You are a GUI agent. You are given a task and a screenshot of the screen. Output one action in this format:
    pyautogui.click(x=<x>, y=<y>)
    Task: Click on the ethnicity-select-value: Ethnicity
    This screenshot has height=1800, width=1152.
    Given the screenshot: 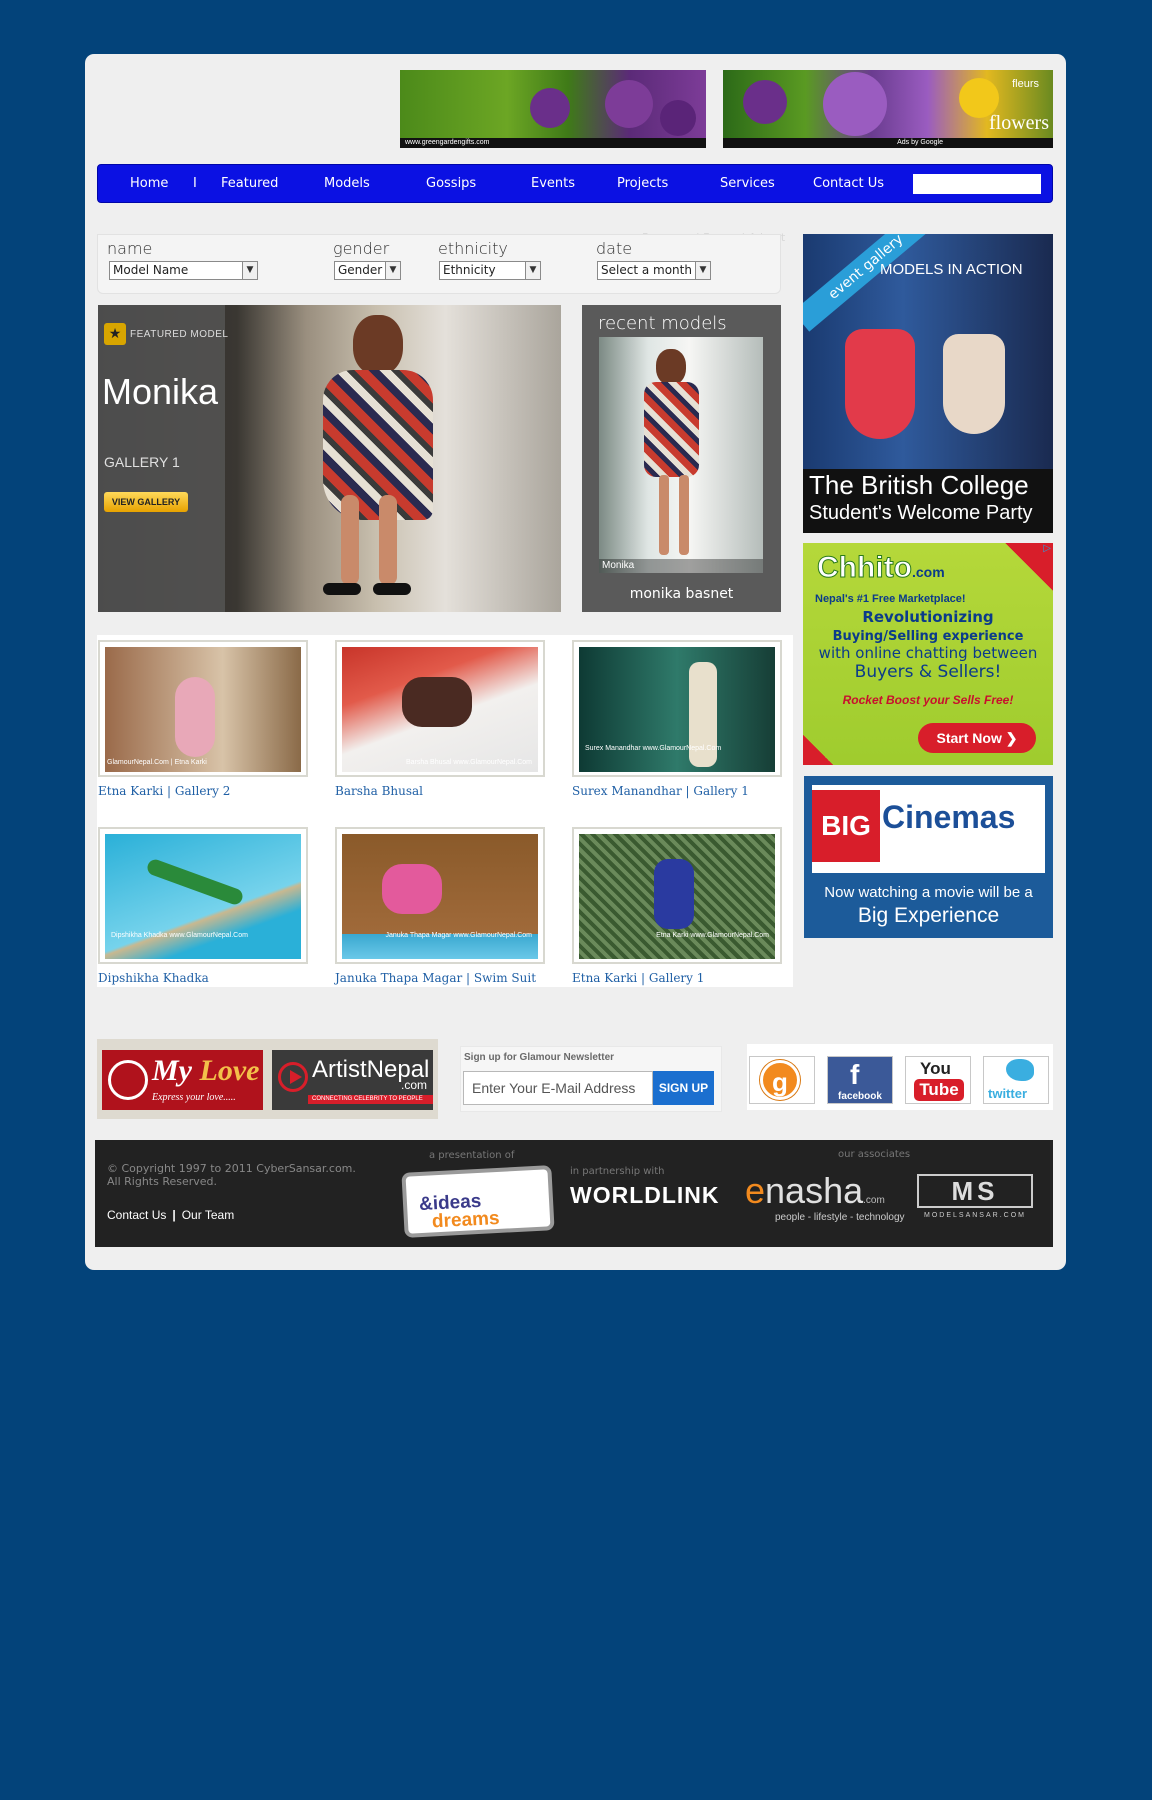 What is the action you would take?
    pyautogui.click(x=469, y=270)
    